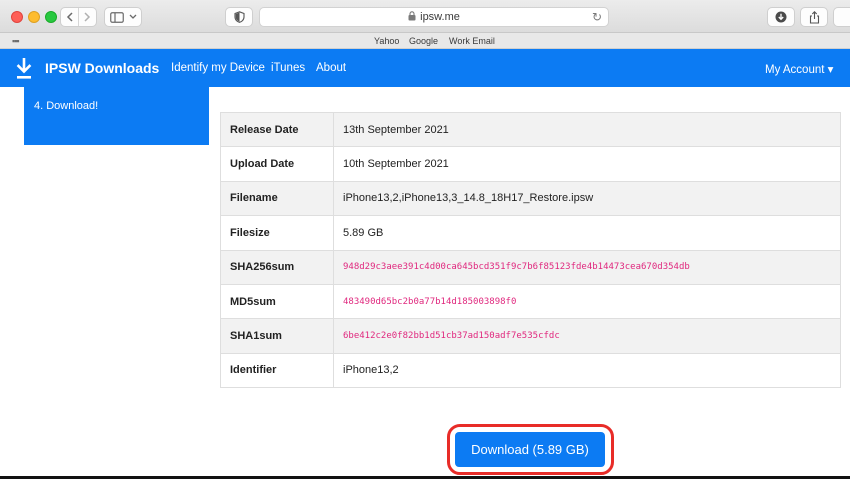 The height and width of the screenshot is (479, 850). What do you see at coordinates (587, 370) in the screenshot?
I see `row-value: iPhone13,2` at bounding box center [587, 370].